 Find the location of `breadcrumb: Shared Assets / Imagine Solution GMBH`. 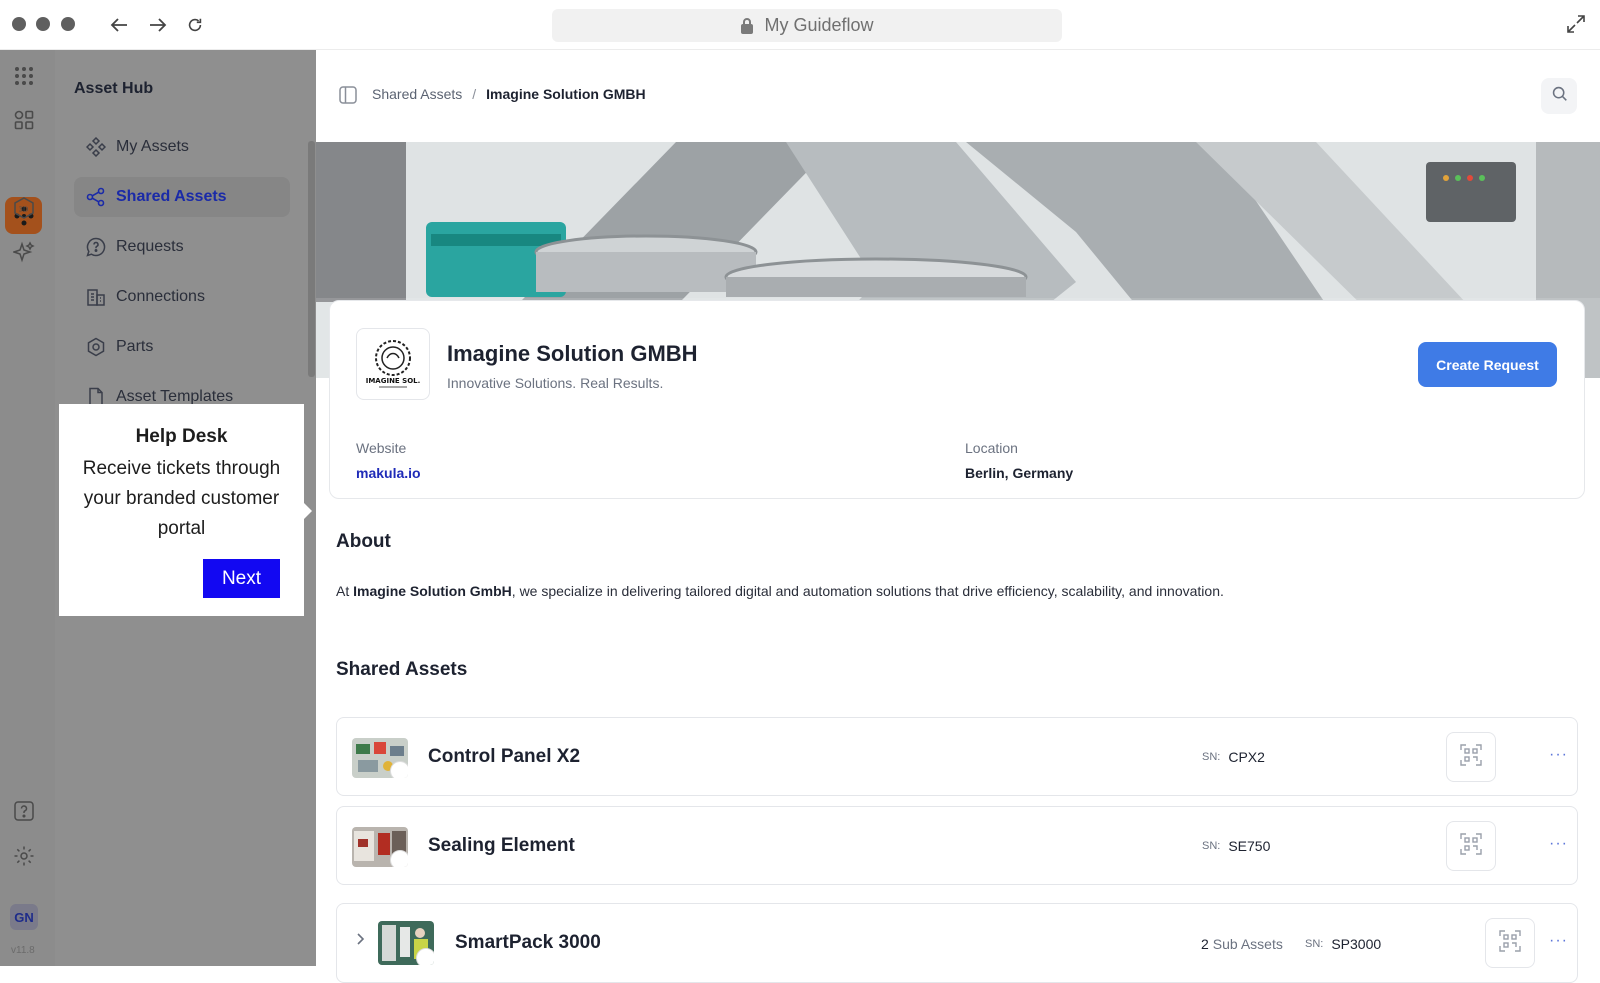

breadcrumb: Shared Assets / Imagine Solution GMBH is located at coordinates (509, 94).